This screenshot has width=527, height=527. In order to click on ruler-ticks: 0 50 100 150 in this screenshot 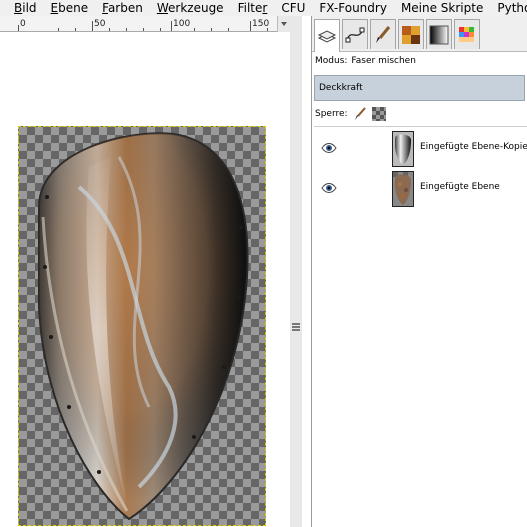, I will do `click(143, 25)`.